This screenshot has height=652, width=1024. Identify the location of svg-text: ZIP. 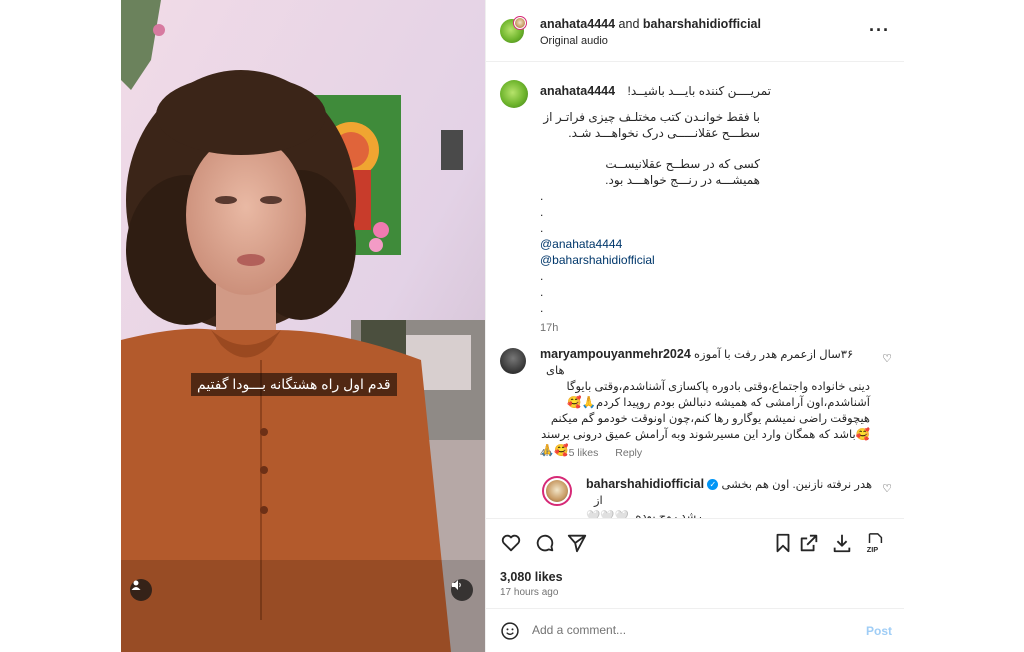
(873, 549).